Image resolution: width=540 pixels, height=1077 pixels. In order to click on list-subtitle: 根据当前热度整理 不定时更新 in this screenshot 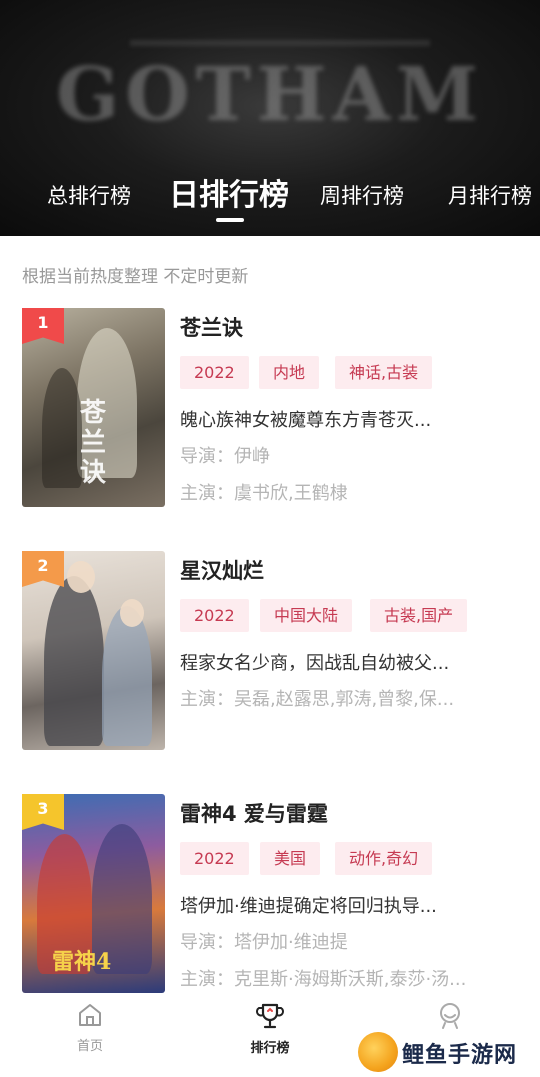, I will do `click(135, 277)`.